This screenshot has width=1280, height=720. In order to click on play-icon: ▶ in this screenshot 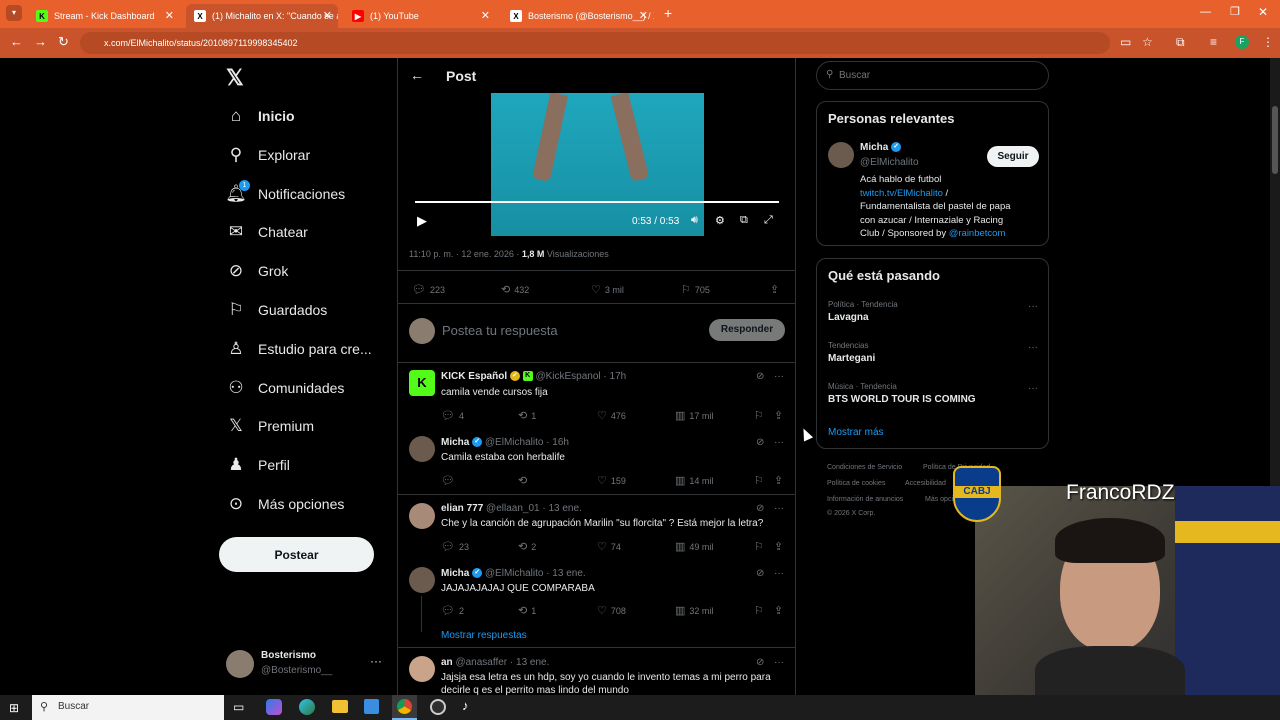, I will do `click(422, 221)`.